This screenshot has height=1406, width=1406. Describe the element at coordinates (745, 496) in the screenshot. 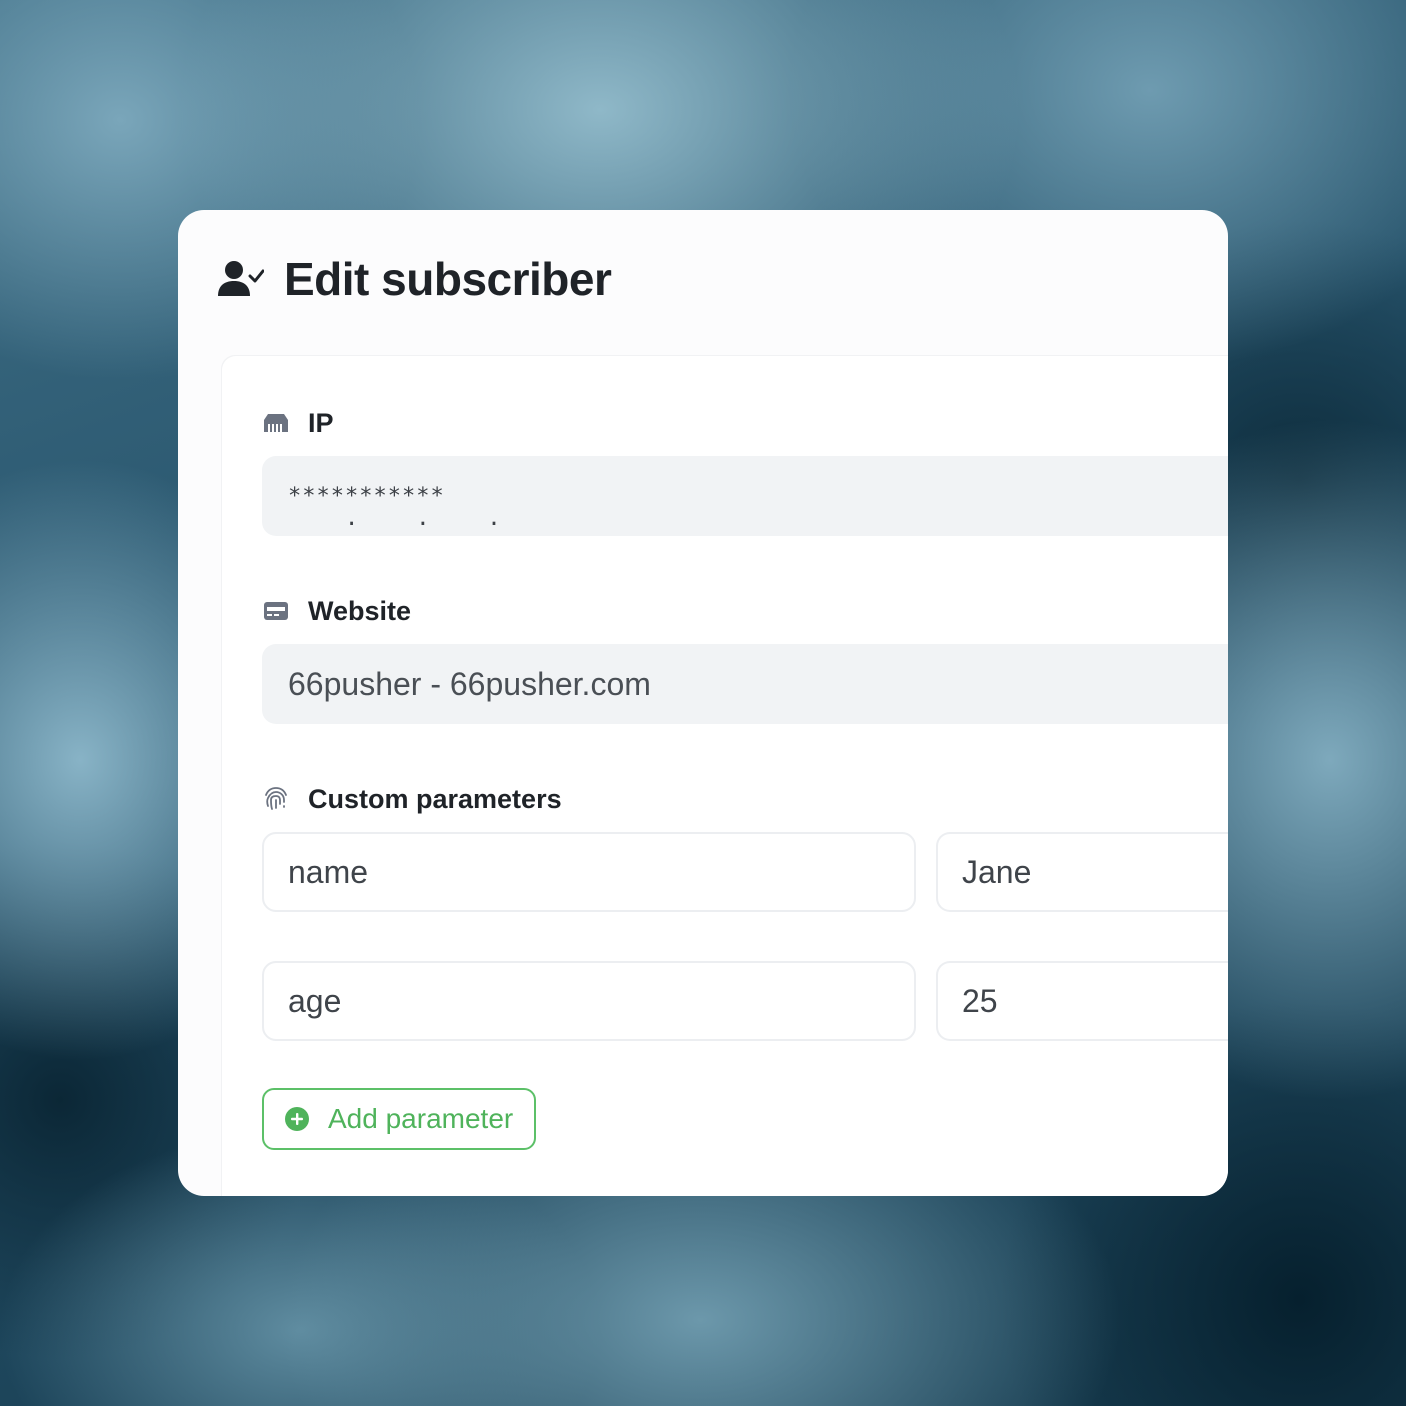

I see `ip-input: *********** . . .` at that location.